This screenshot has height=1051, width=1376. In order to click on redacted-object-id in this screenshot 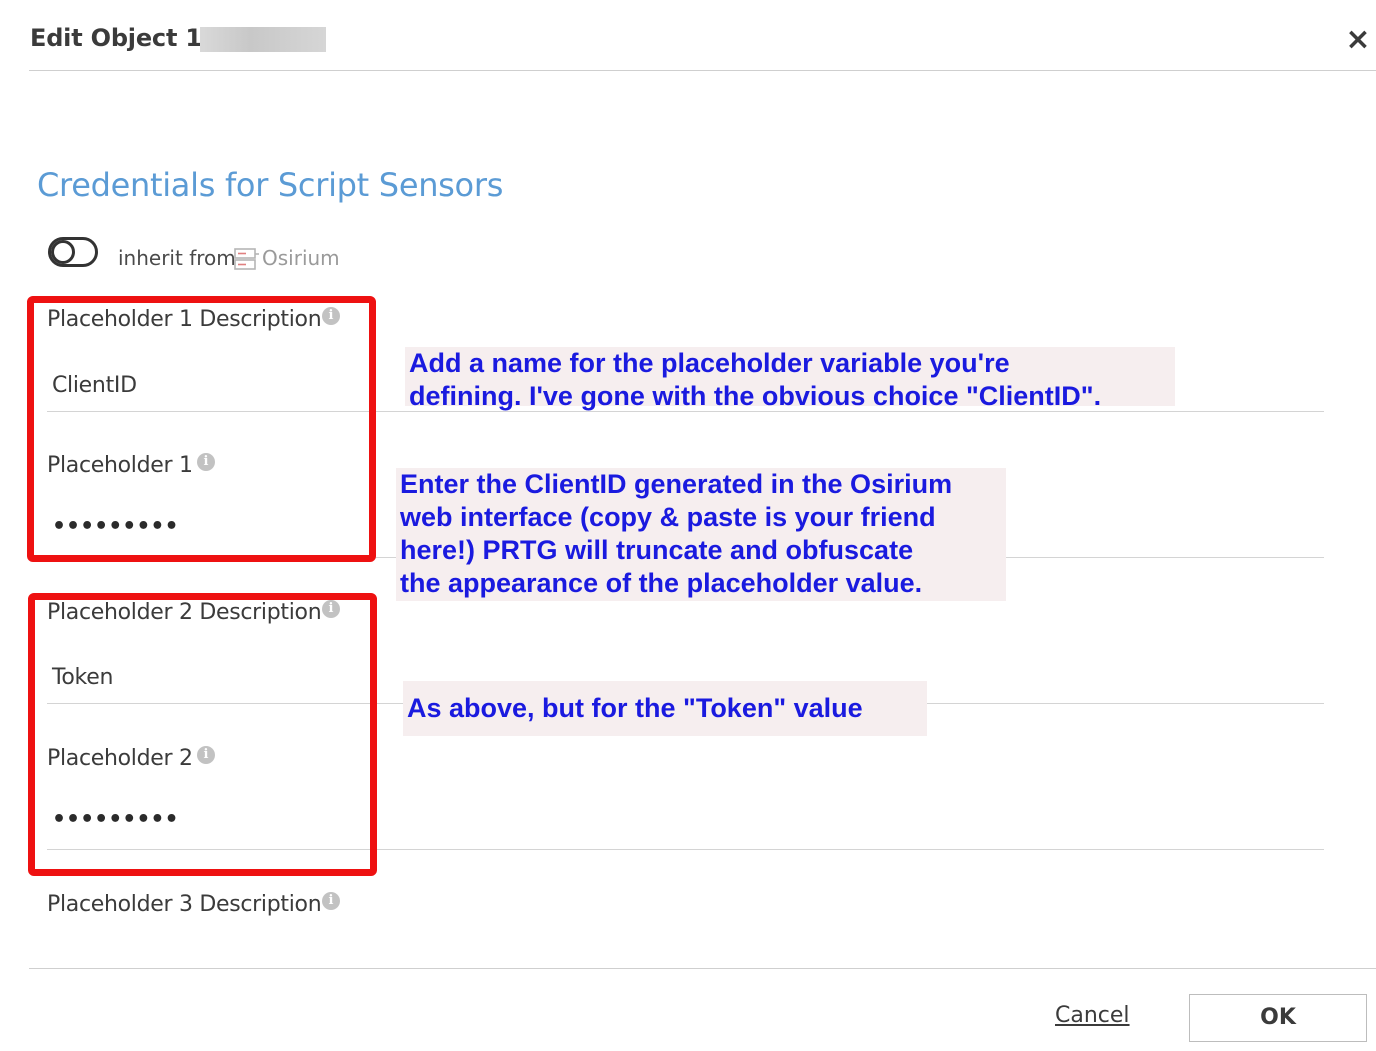, I will do `click(263, 39)`.